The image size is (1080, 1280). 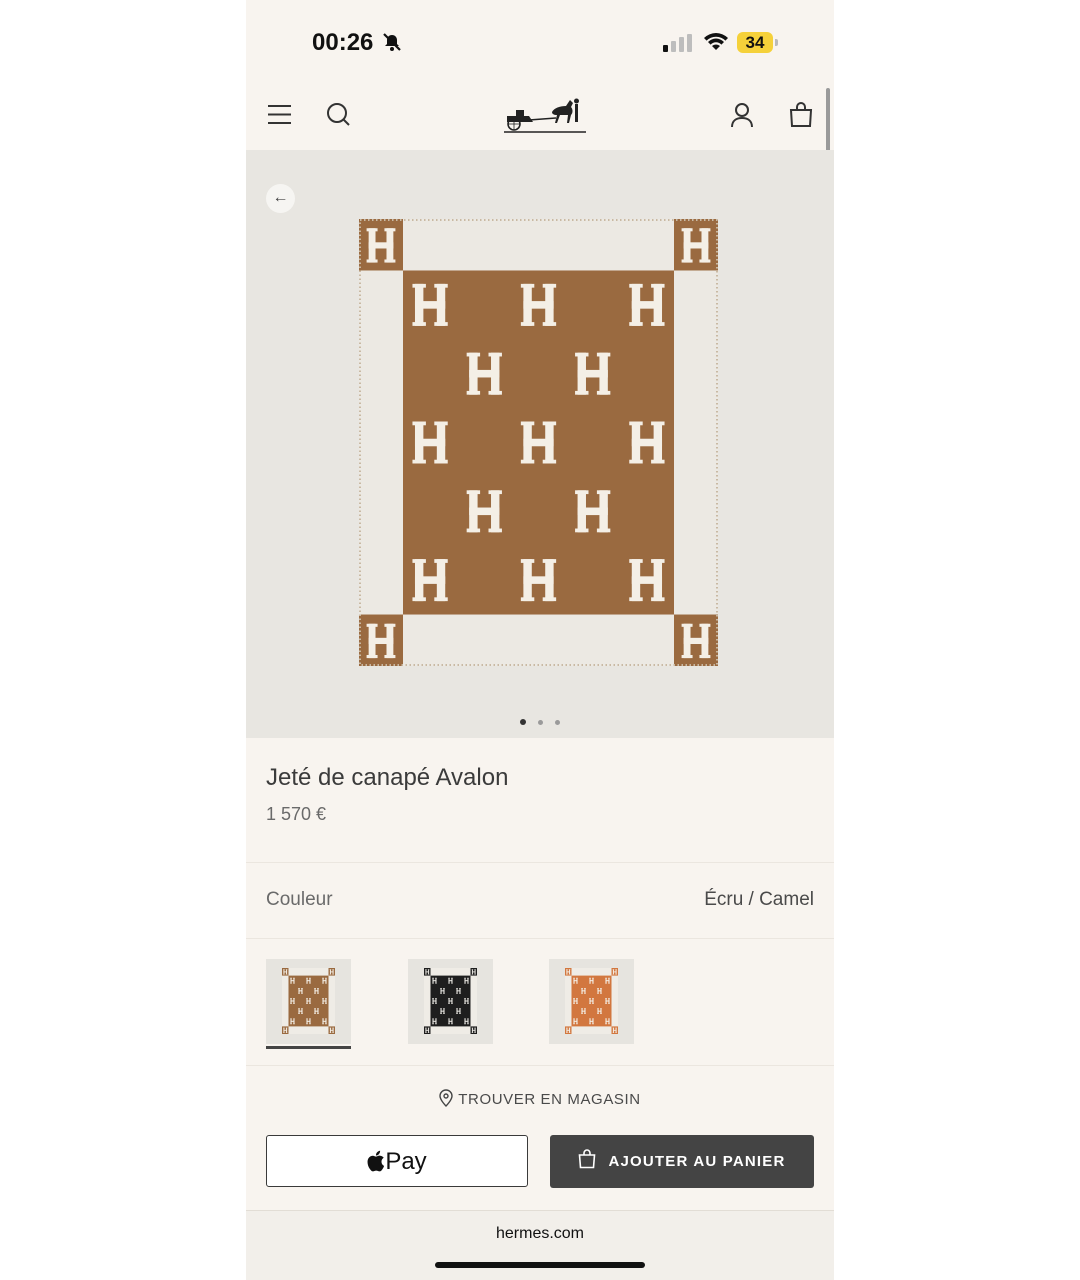 I want to click on gallery-pagination, so click(x=540, y=722).